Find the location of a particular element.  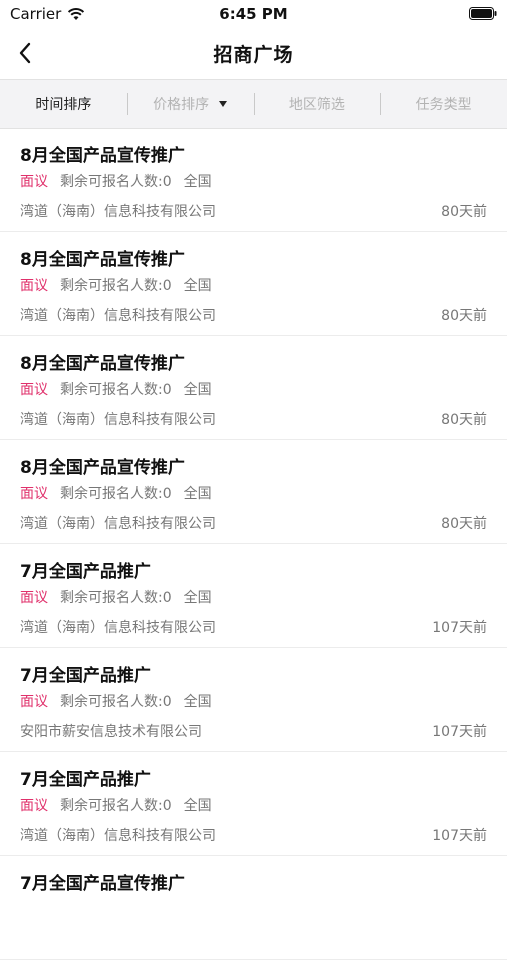

filter-price-sort: 价格排序 is located at coordinates (190, 104).